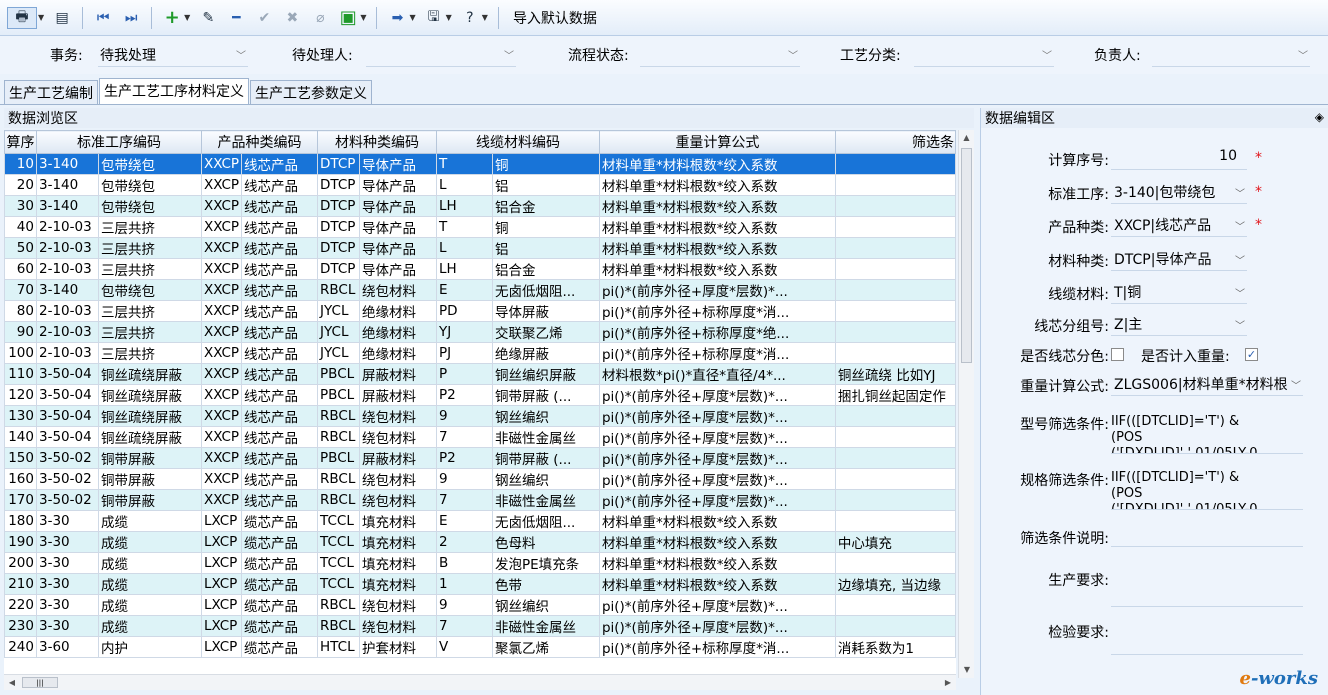 The width and height of the screenshot is (1328, 695). What do you see at coordinates (40, 682) in the screenshot?
I see `scroll-thumb: |||` at bounding box center [40, 682].